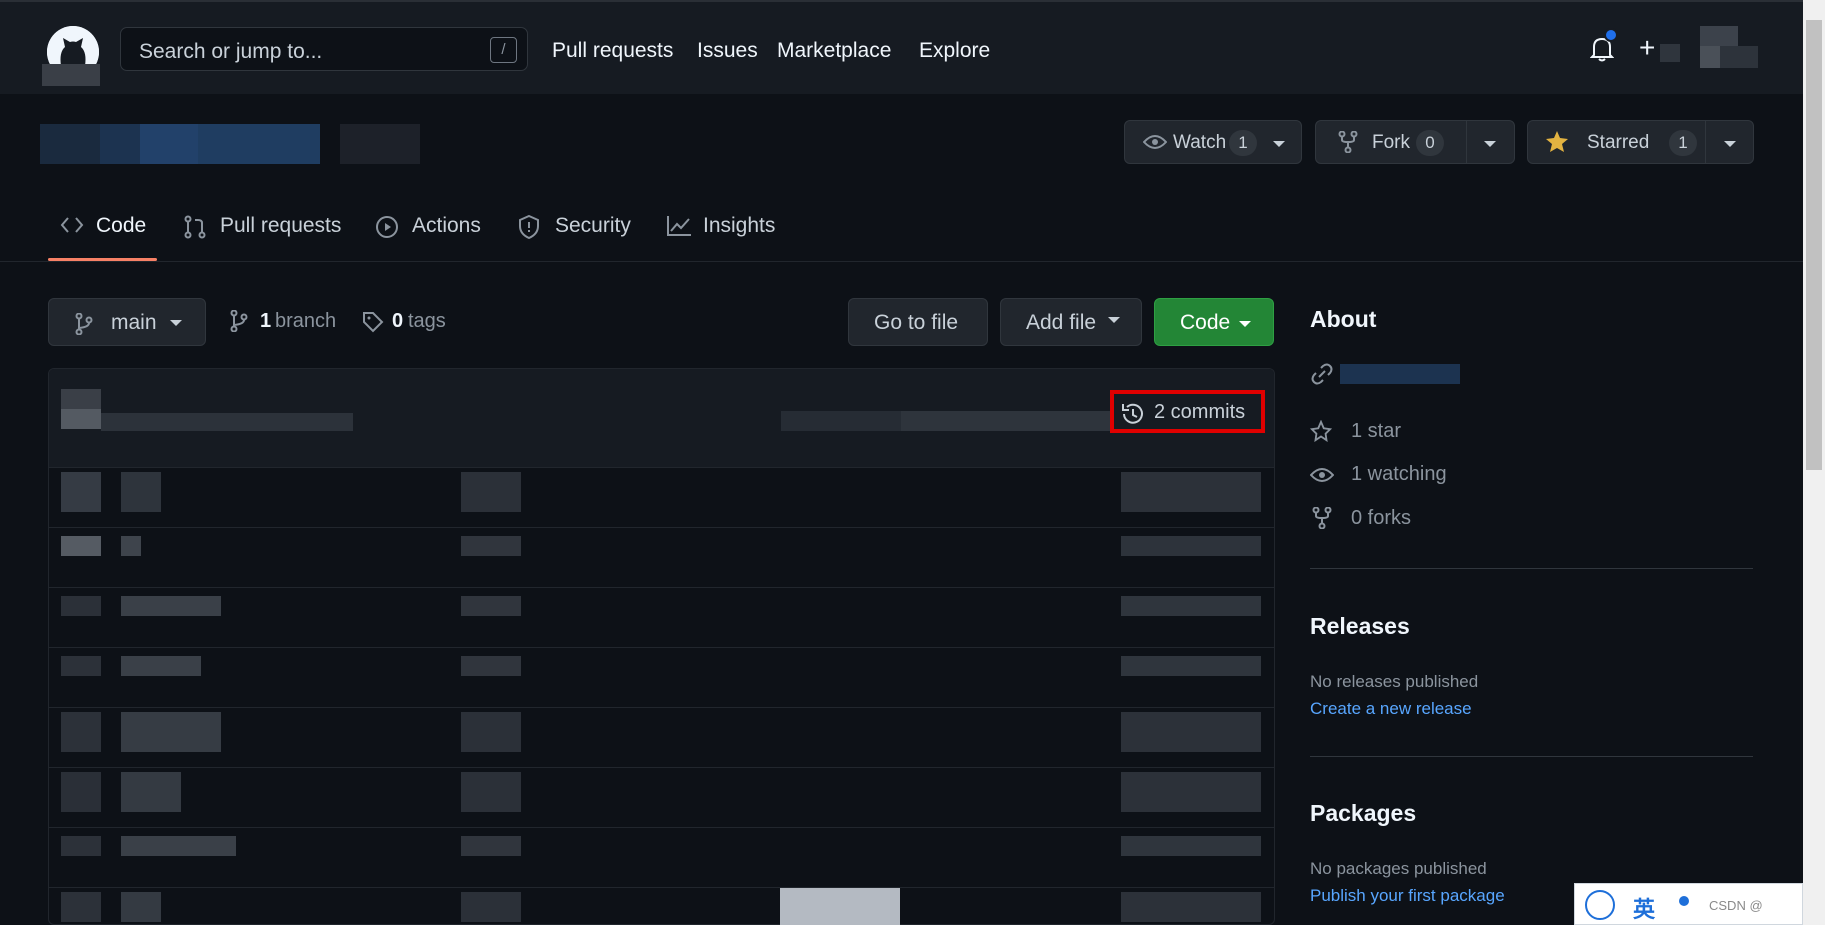 The image size is (1825, 925). Describe the element at coordinates (1647, 48) in the screenshot. I see `create-new-plus-icon: +` at that location.